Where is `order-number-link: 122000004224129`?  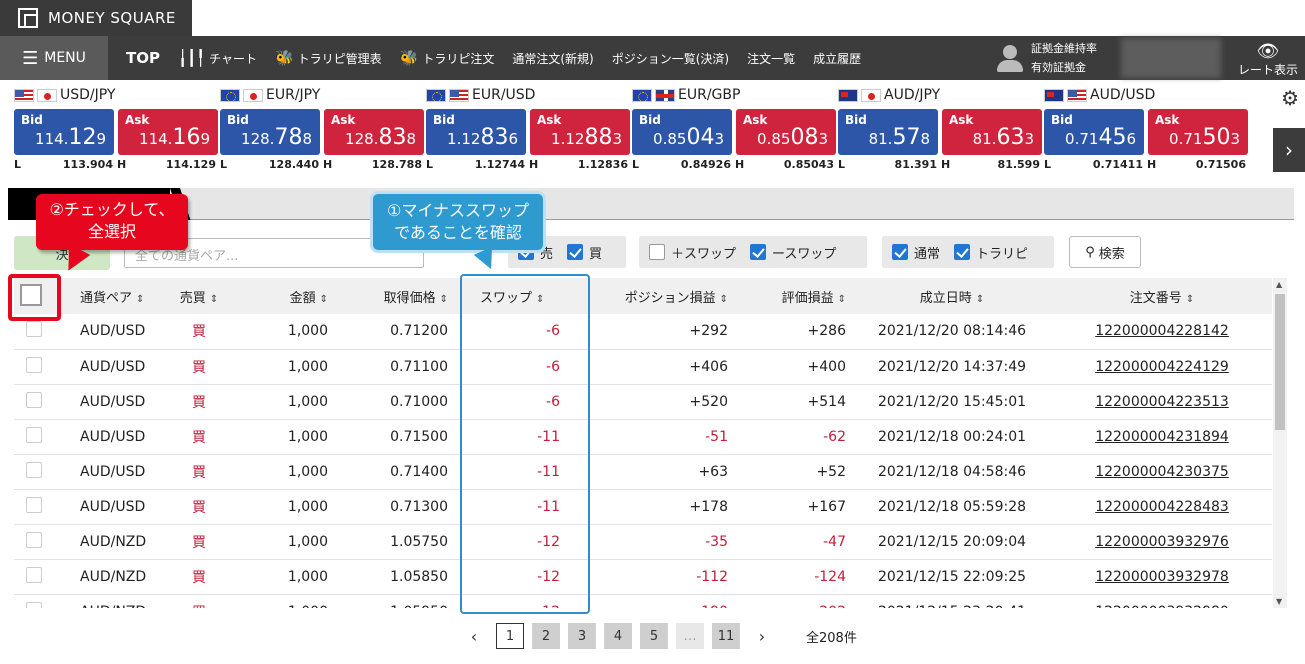 order-number-link: 122000004224129 is located at coordinates (1162, 367).